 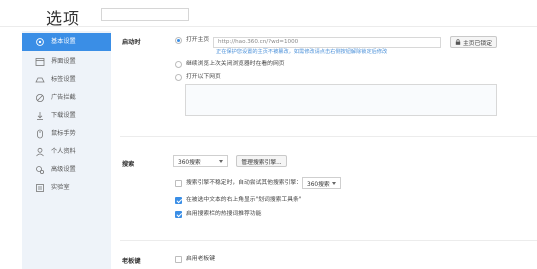 I want to click on checkbox-selection-toolbar-label: 在被选中文本的右上角显示"划词搜索工具条", so click(x=244, y=200).